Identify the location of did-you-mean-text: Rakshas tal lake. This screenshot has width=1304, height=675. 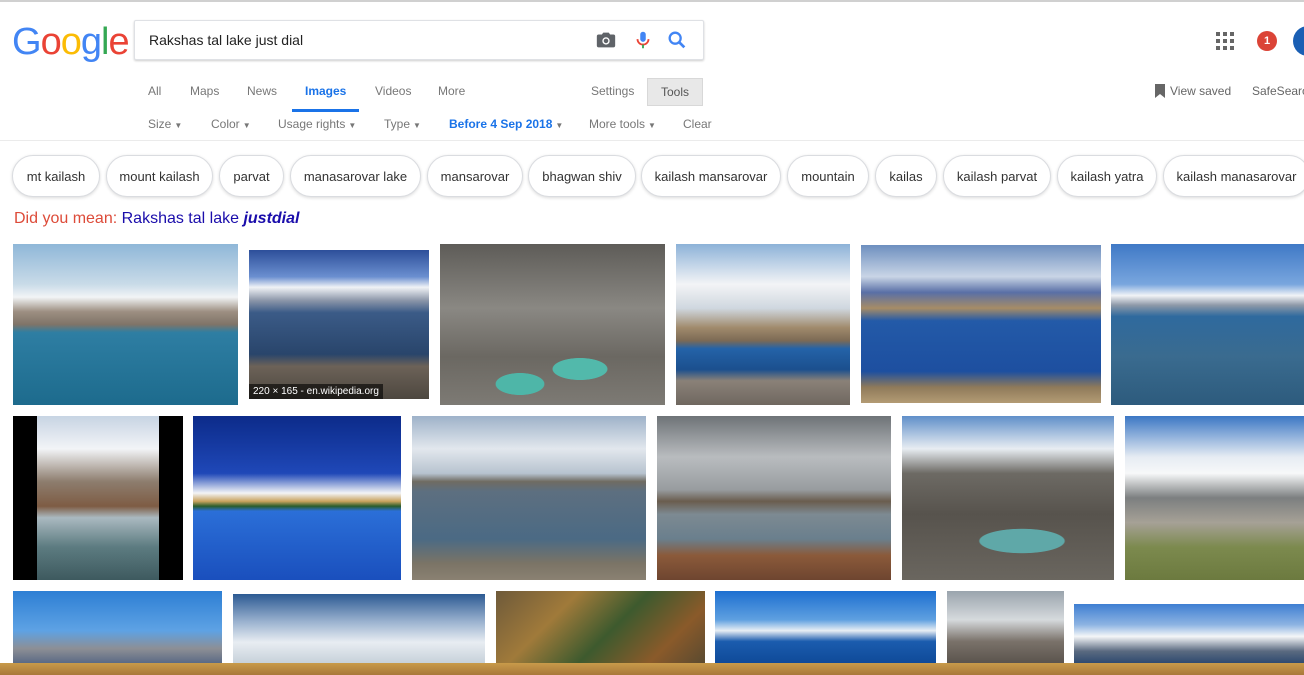
(182, 218).